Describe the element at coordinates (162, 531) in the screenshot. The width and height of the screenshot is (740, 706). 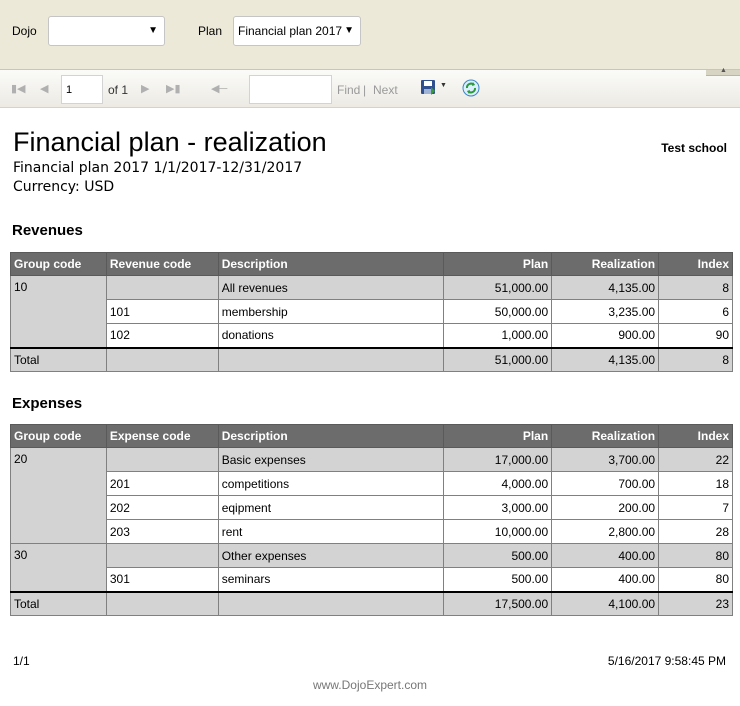
I see `code-cell: 203` at that location.